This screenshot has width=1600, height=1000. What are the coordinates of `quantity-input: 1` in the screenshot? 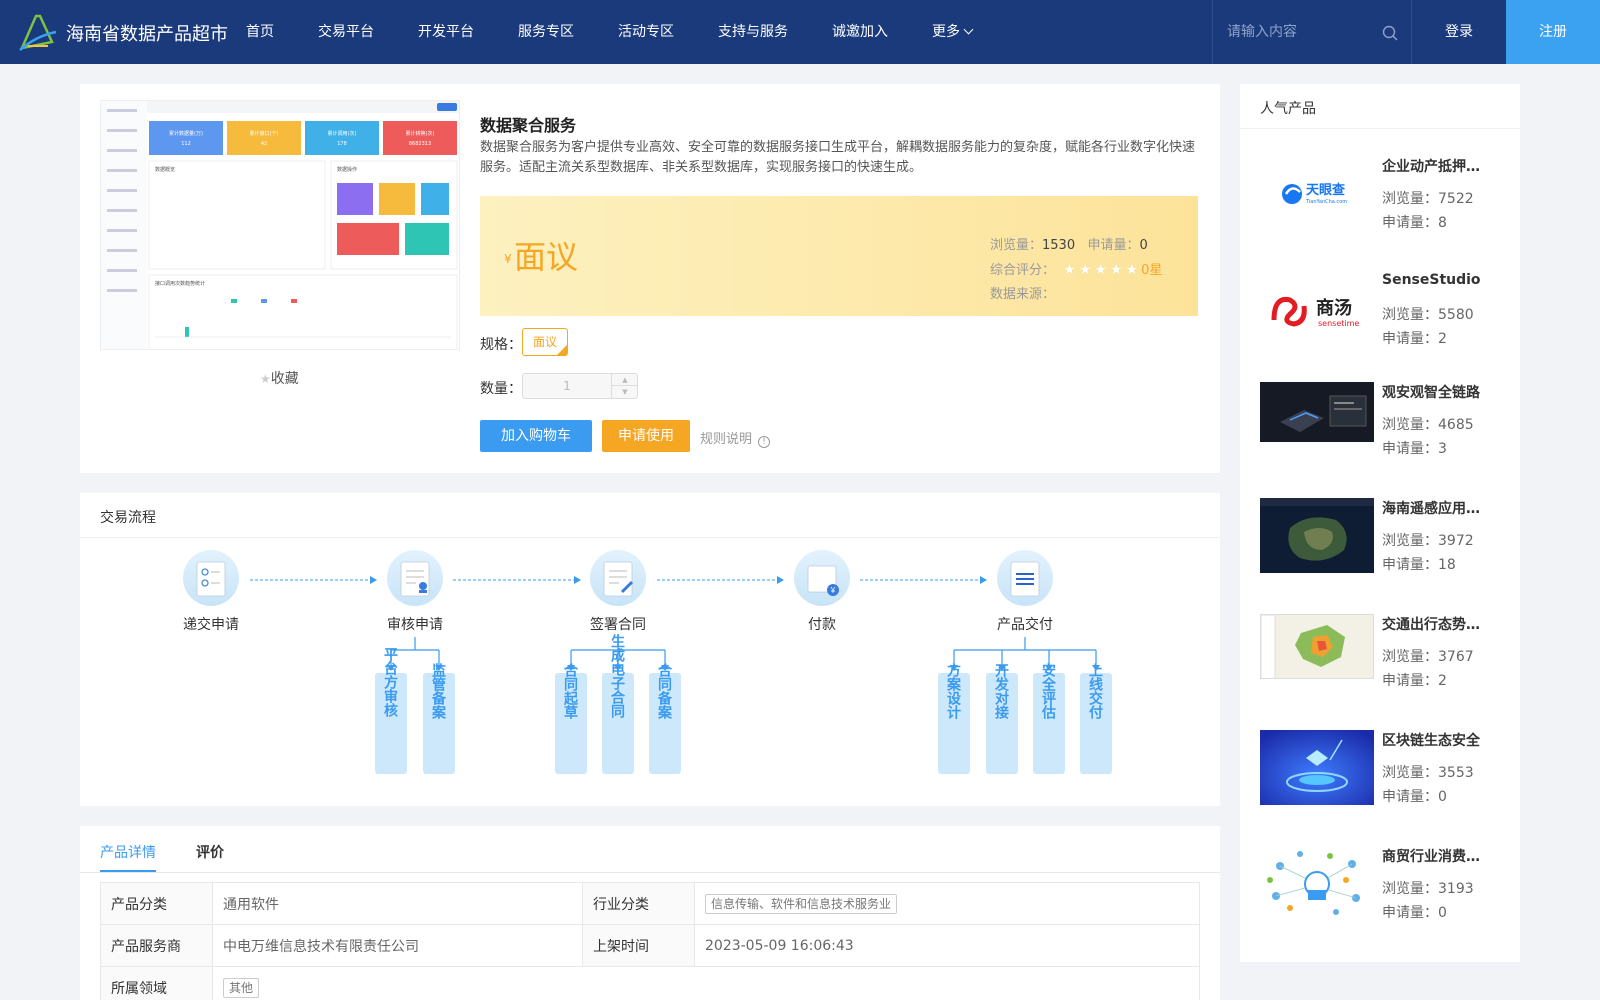 It's located at (567, 386).